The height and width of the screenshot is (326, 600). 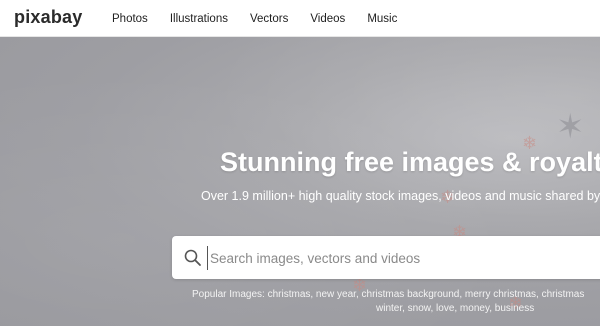 What do you see at coordinates (269, 19) in the screenshot?
I see `nav-item-vectors: Vectors` at bounding box center [269, 19].